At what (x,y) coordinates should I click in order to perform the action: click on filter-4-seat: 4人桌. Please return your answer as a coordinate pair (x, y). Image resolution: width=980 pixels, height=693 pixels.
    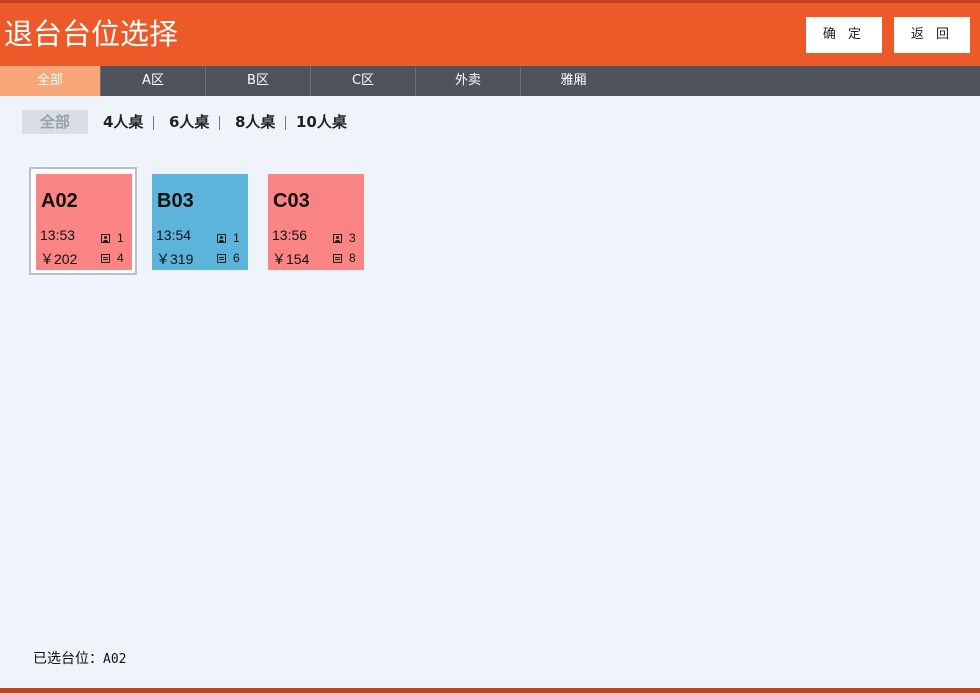
    Looking at the image, I should click on (123, 122).